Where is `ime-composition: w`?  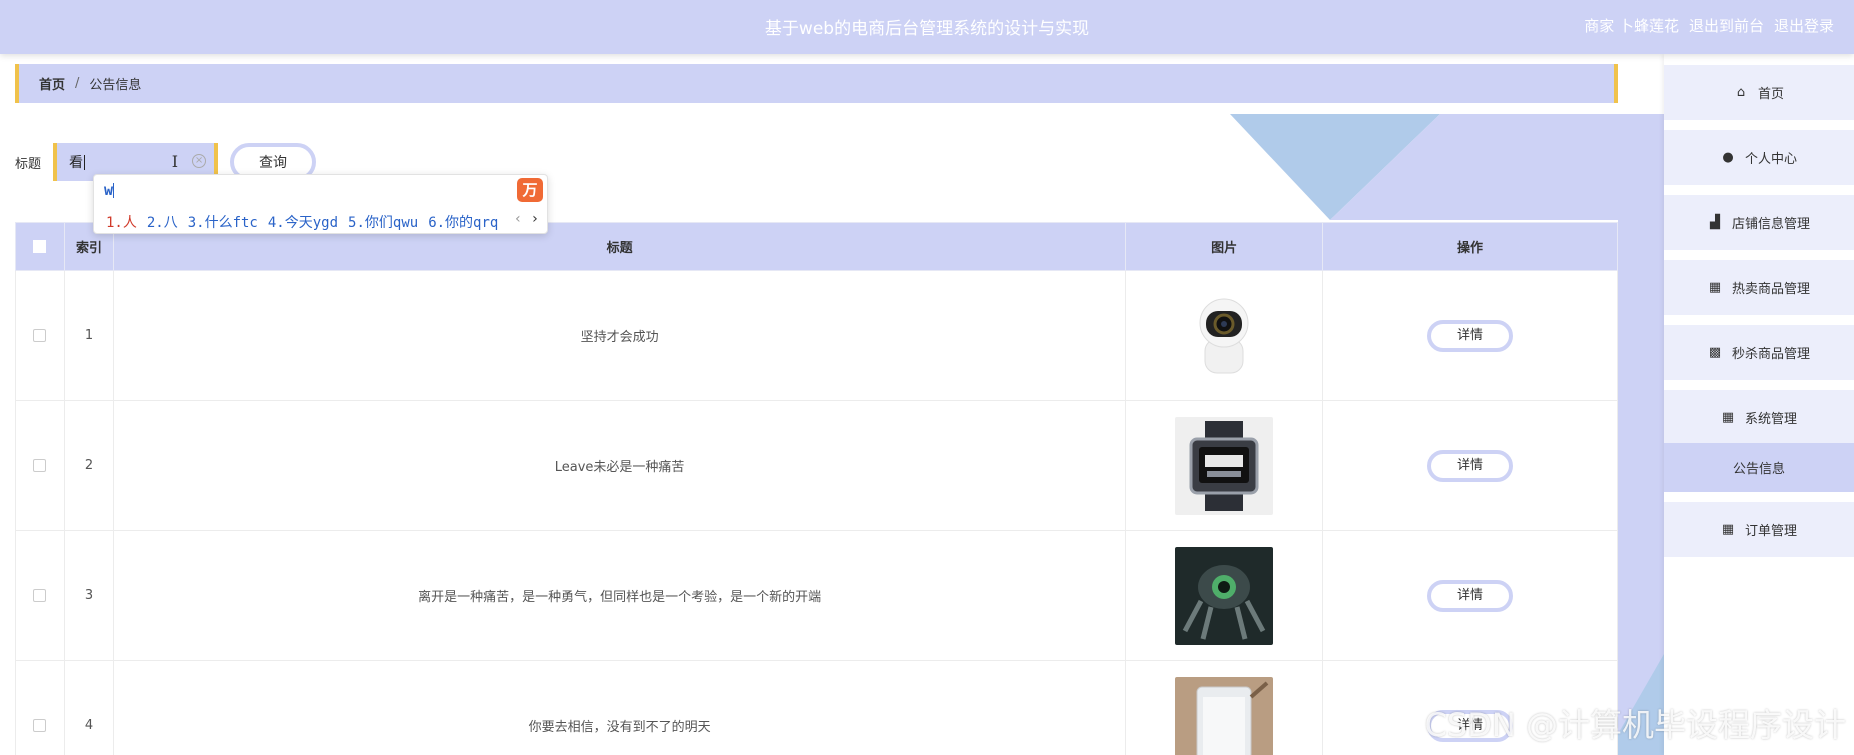
ime-composition: w is located at coordinates (109, 190).